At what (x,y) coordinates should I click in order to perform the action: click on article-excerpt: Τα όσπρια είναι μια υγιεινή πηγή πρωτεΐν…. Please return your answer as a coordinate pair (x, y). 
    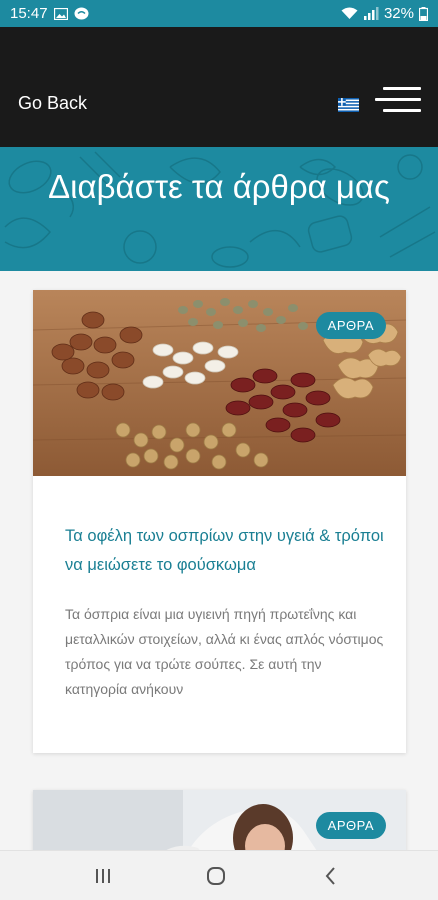
    Looking at the image, I should click on (224, 651).